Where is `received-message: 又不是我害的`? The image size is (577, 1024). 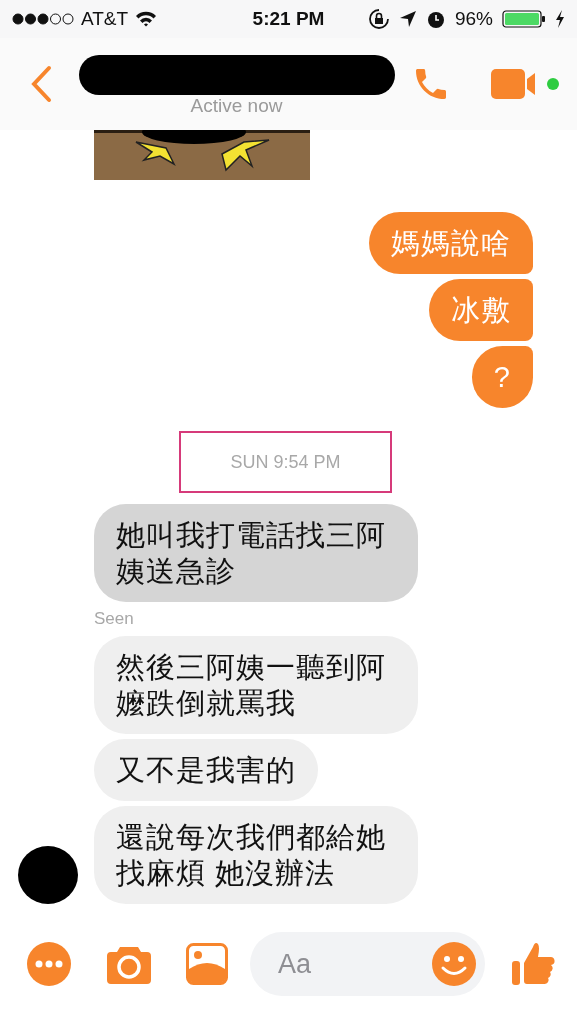
received-message: 又不是我害的 is located at coordinates (206, 770).